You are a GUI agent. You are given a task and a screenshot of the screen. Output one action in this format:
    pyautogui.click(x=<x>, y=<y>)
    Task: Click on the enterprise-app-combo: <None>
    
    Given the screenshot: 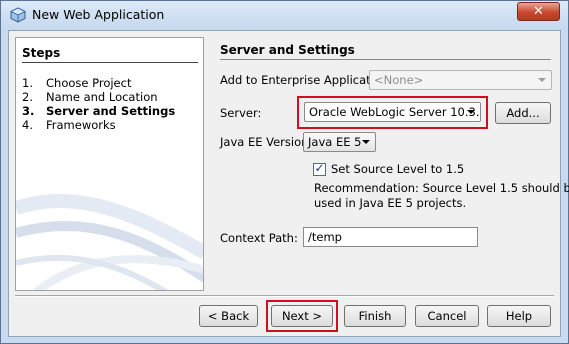 What is the action you would take?
    pyautogui.click(x=460, y=80)
    